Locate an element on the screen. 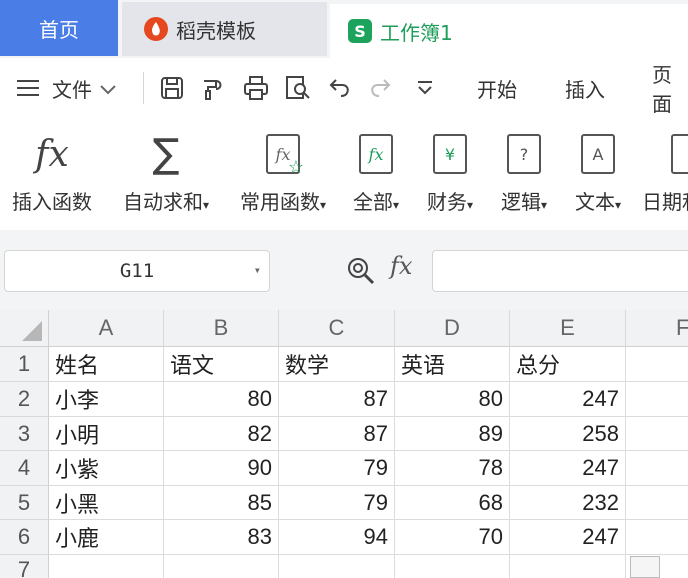  cell-f5 is located at coordinates (657, 503).